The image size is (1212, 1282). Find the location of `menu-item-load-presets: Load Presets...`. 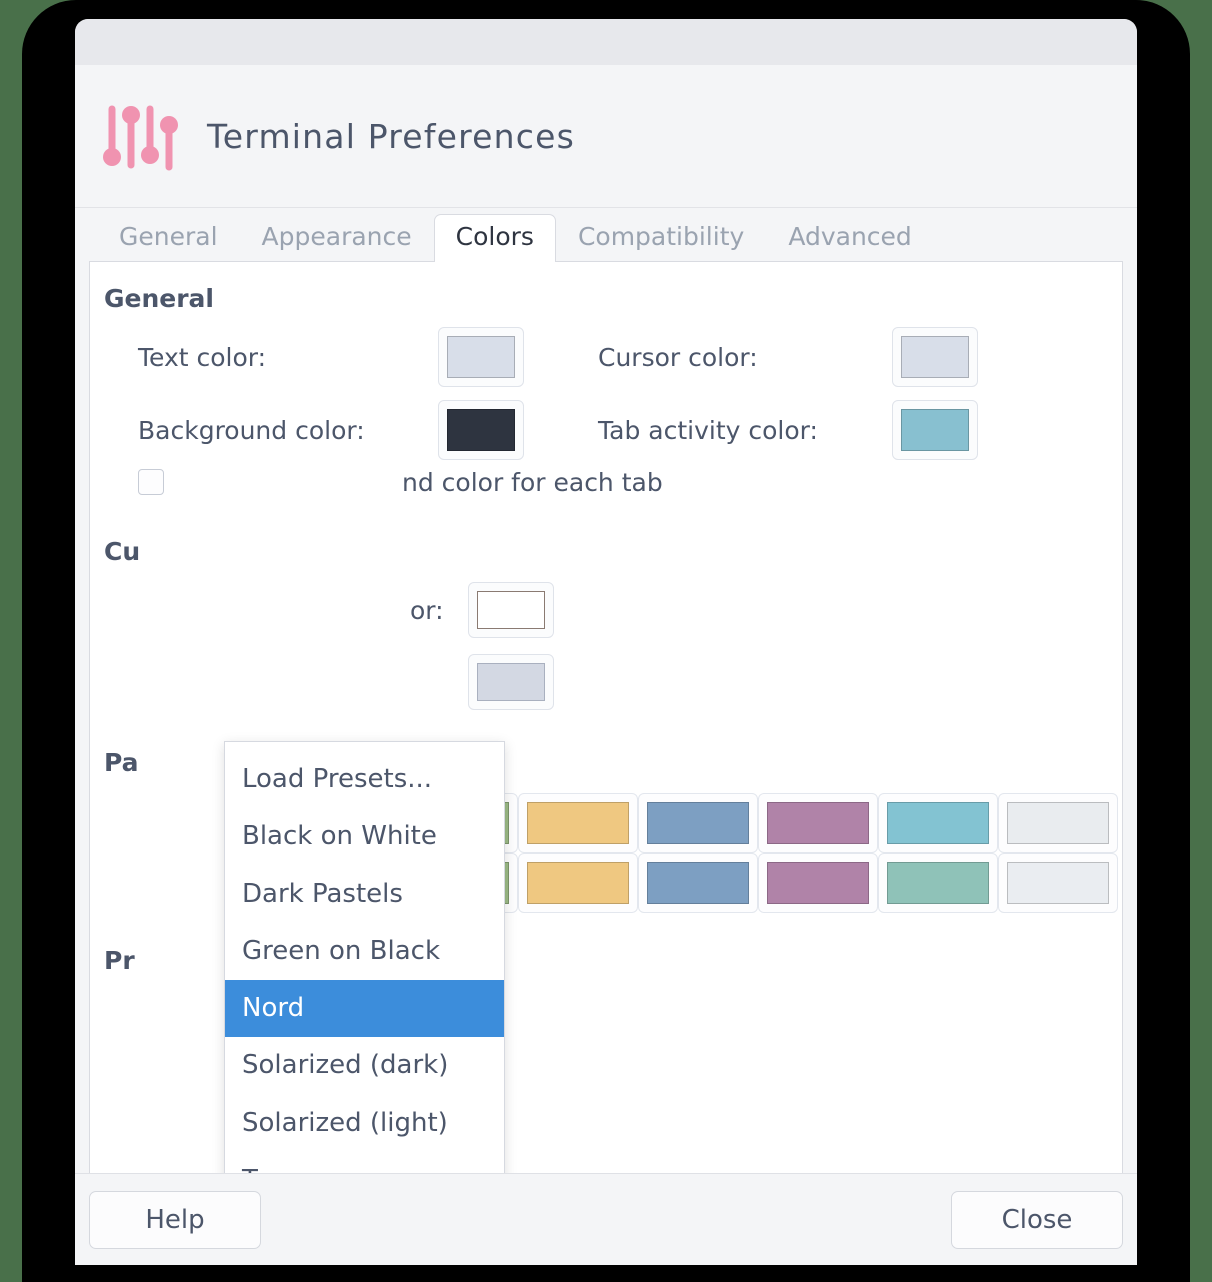

menu-item-load-presets: Load Presets... is located at coordinates (364, 779).